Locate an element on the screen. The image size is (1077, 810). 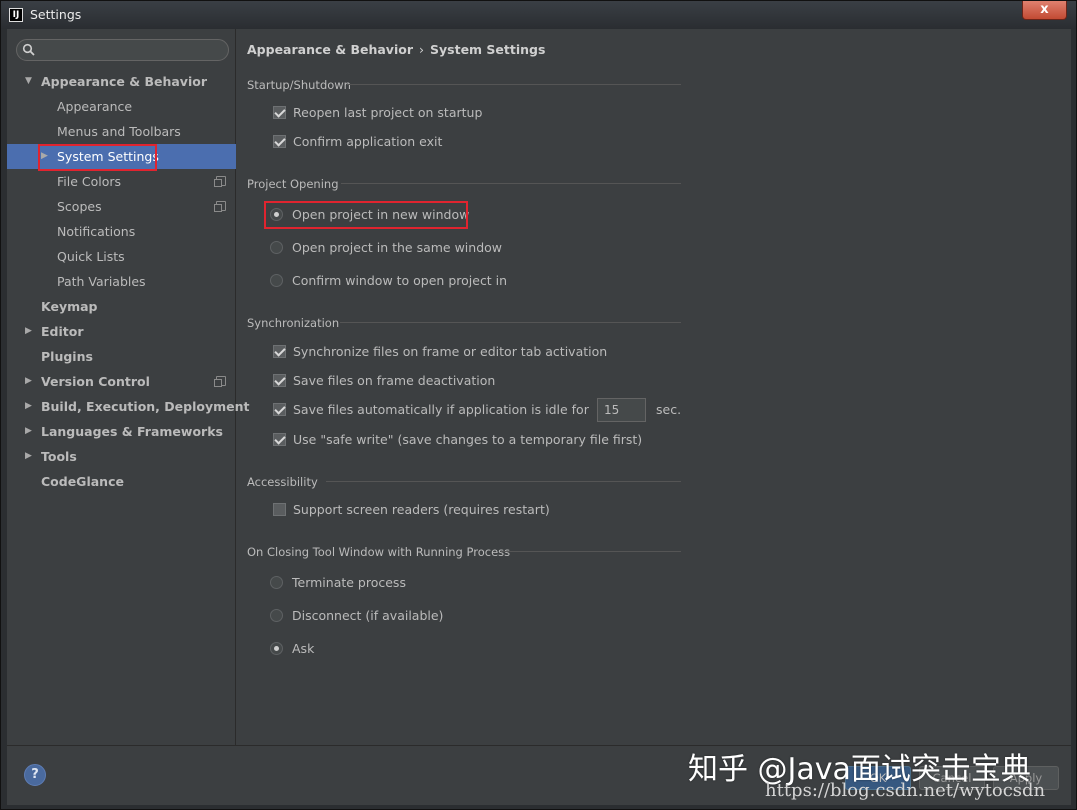
confirm-window-radio: Confirm window to open project in is located at coordinates (388, 280).